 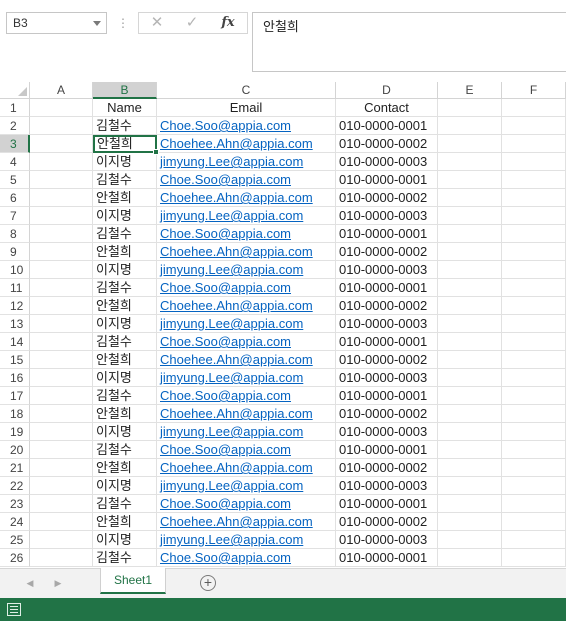 I want to click on row-header: 19, so click(x=15, y=432).